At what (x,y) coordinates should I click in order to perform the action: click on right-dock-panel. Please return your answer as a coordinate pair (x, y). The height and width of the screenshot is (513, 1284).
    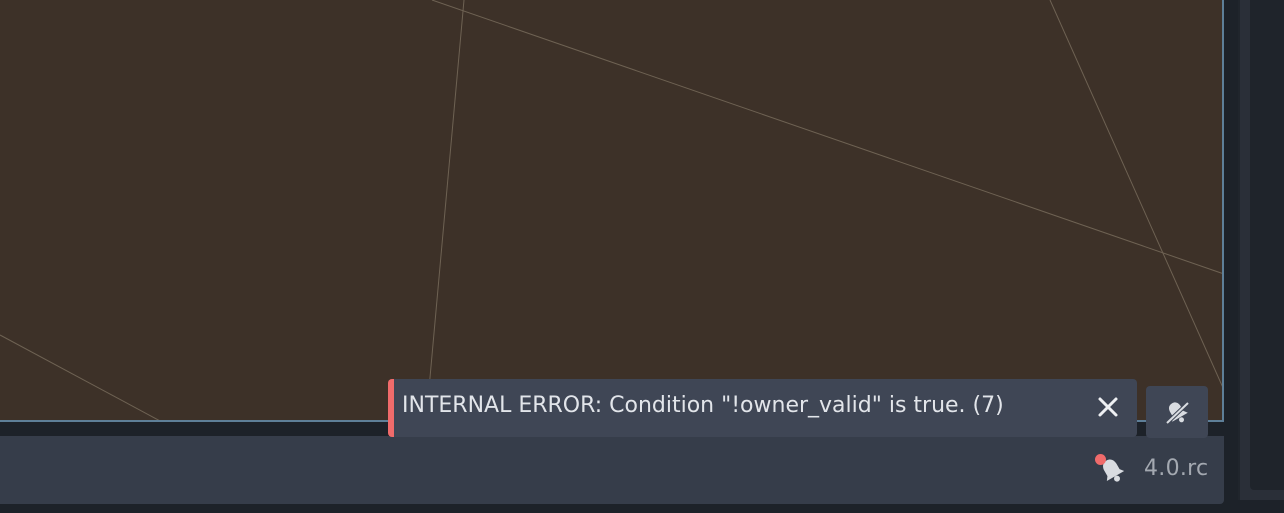
    Looking at the image, I should click on (1261, 250).